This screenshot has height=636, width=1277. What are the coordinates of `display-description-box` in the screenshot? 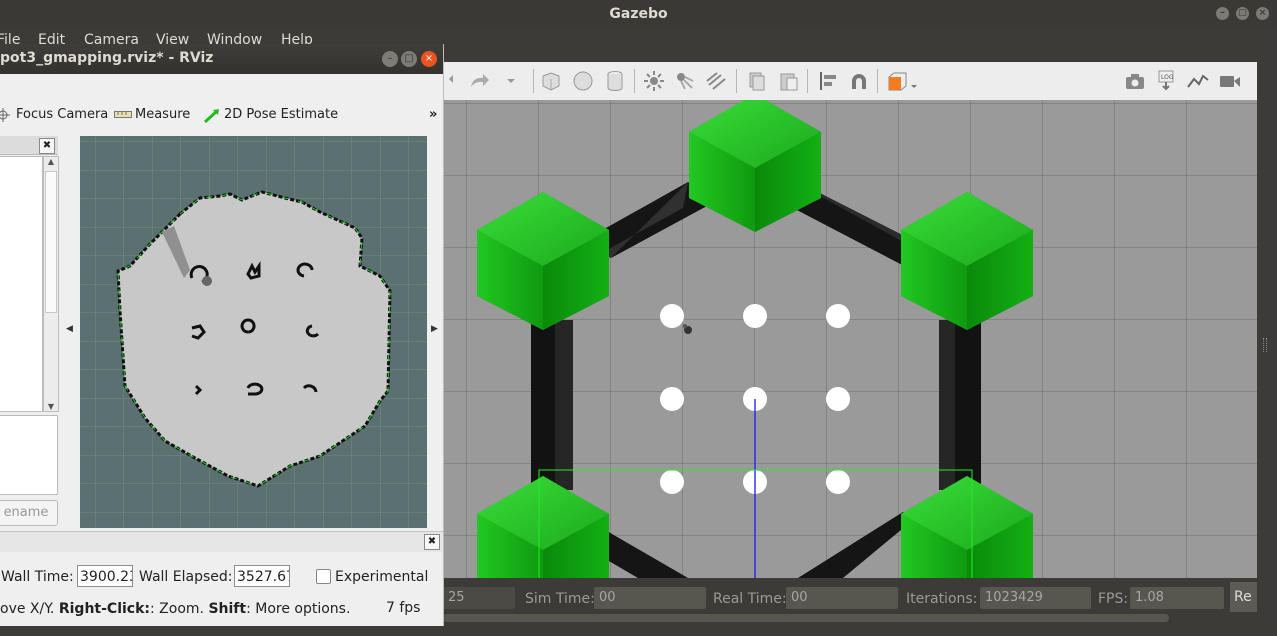 It's located at (29, 455).